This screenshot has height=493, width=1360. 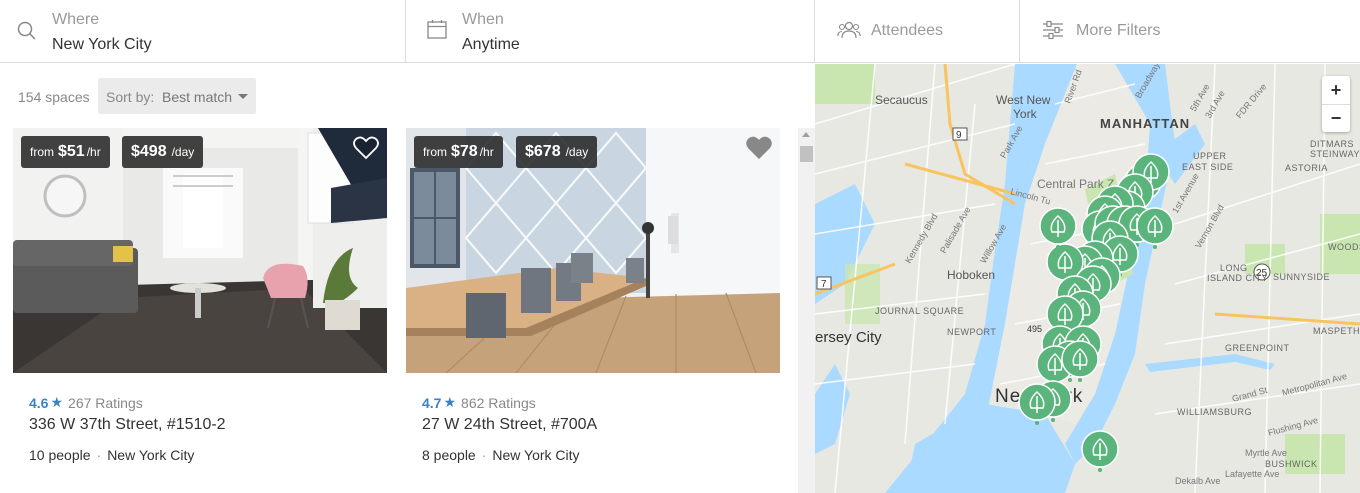 What do you see at coordinates (509, 425) in the screenshot?
I see `listing-address: 27 W 24th Street, #700A` at bounding box center [509, 425].